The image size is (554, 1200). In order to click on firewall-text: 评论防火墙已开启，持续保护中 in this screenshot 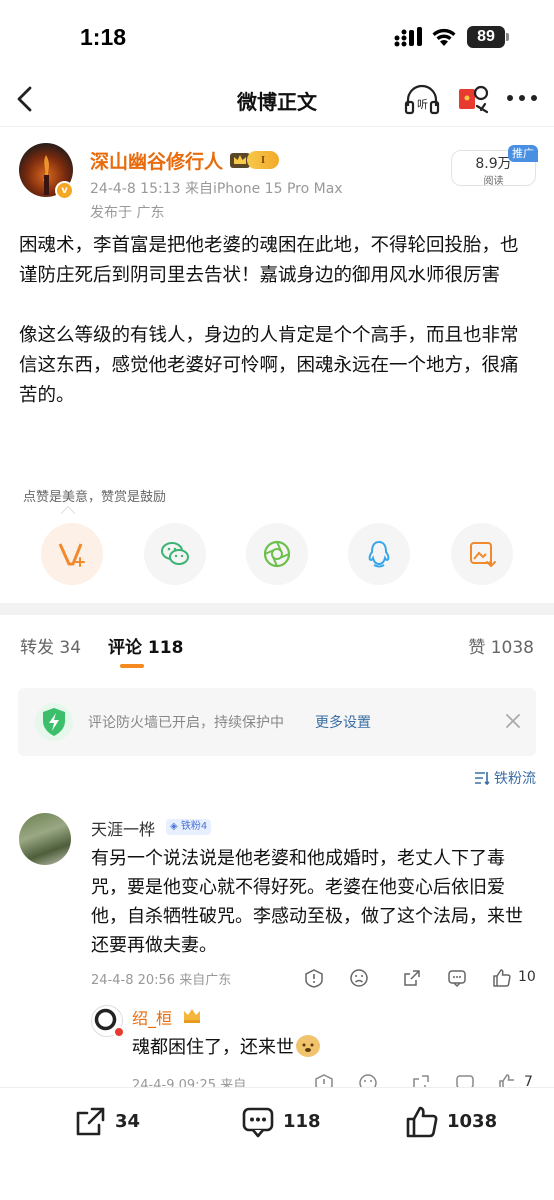, I will do `click(186, 723)`.